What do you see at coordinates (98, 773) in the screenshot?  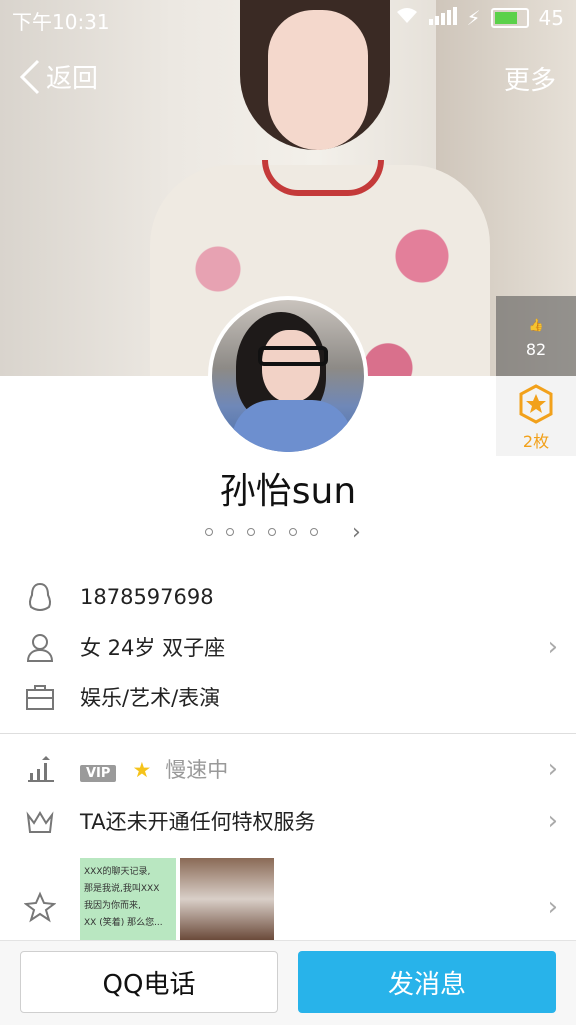 I see `vip-badge: VIP` at bounding box center [98, 773].